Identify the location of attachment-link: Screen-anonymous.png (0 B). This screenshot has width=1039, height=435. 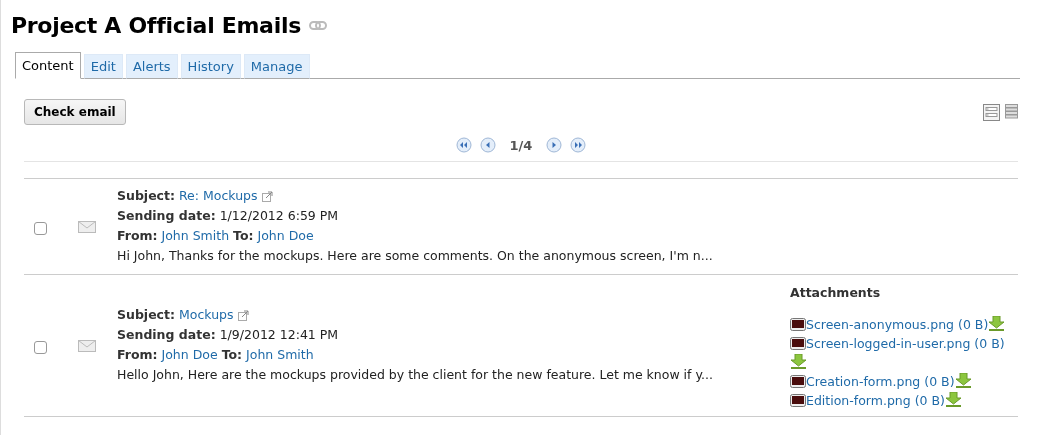
(897, 324).